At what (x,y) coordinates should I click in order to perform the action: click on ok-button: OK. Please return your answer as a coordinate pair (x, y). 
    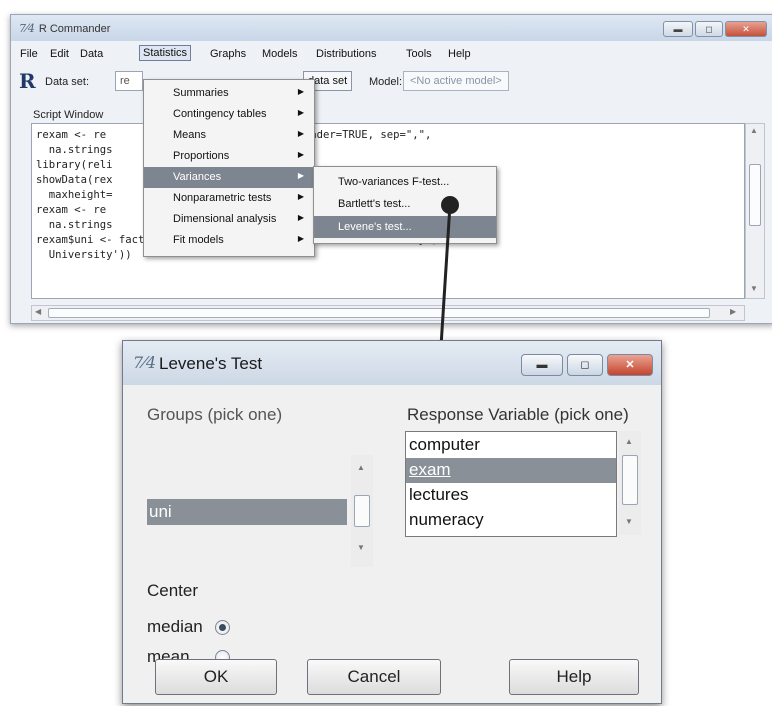
    Looking at the image, I should click on (216, 677).